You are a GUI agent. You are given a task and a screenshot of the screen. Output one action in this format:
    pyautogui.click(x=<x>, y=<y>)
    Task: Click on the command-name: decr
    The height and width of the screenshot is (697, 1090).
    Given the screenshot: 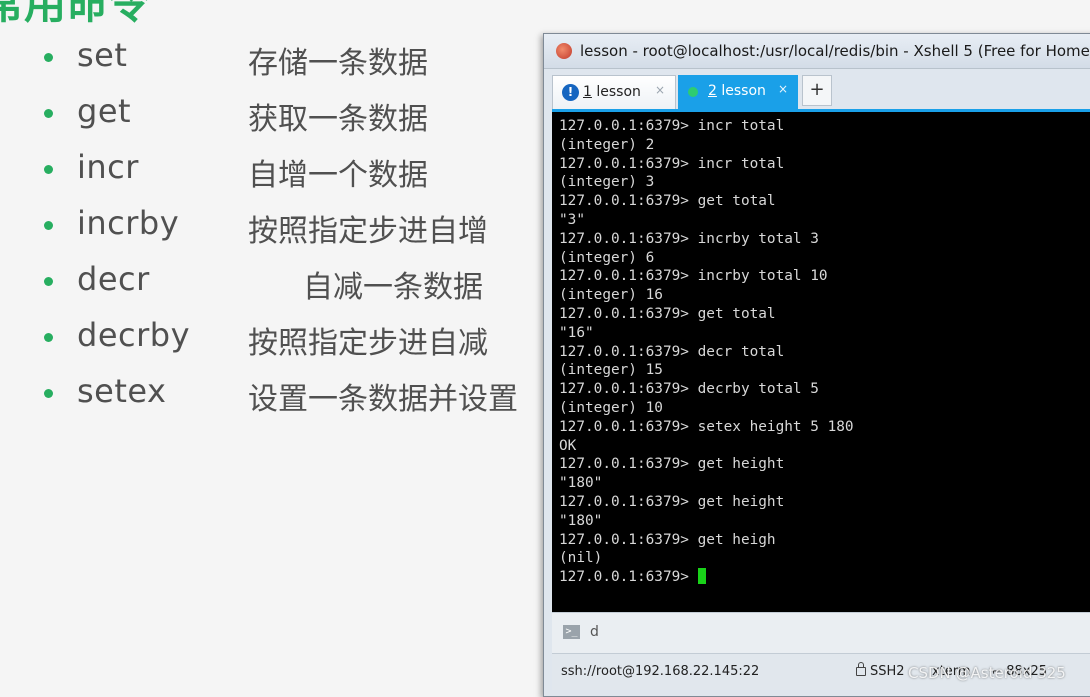 What is the action you would take?
    pyautogui.click(x=113, y=279)
    